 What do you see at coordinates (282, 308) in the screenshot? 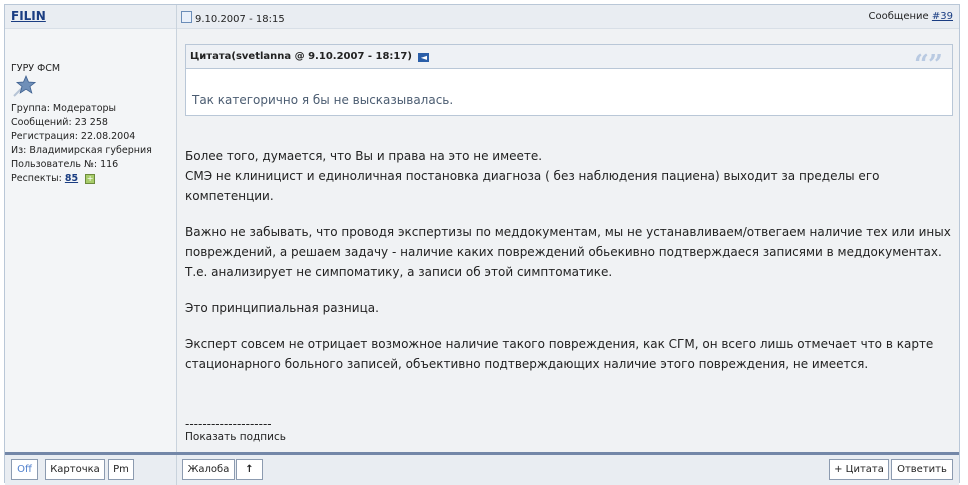
I see `post-paragraph: Это принципиальная разница.` at bounding box center [282, 308].